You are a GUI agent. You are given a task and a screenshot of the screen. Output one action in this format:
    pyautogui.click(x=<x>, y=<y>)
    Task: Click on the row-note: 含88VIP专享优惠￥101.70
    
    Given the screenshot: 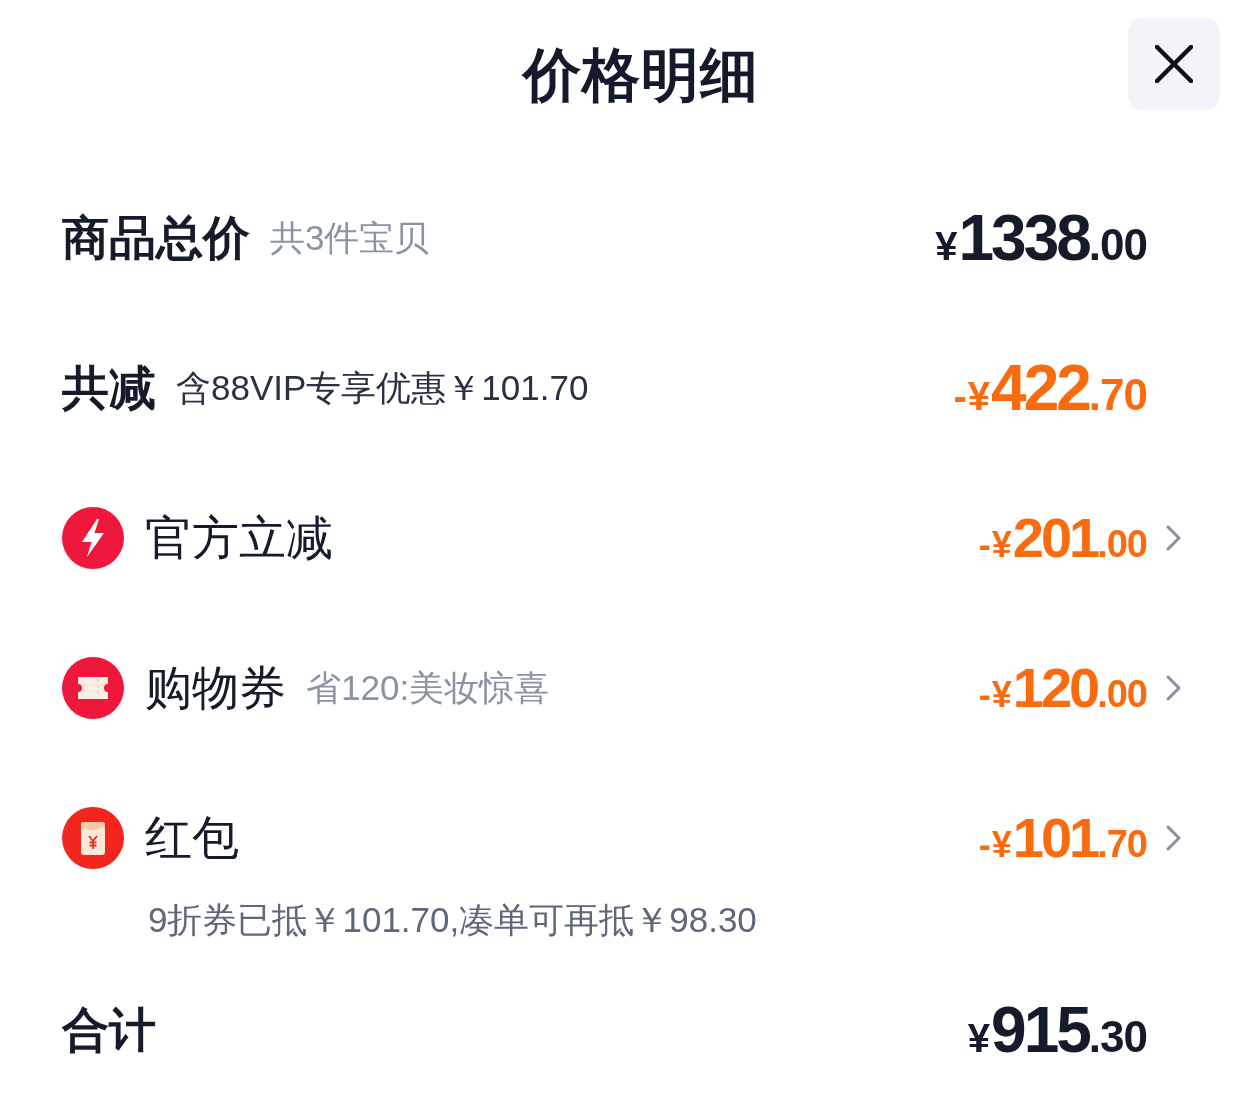 What is the action you would take?
    pyautogui.click(x=382, y=388)
    